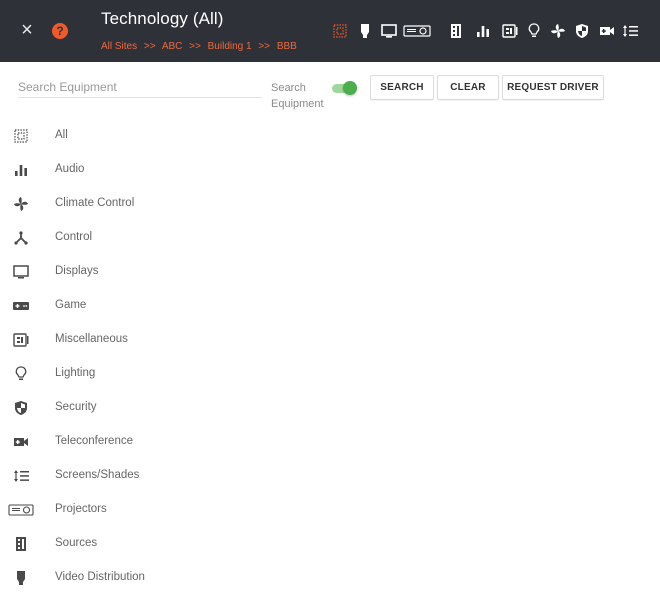  I want to click on category-filter-toolbar, so click(494, 31).